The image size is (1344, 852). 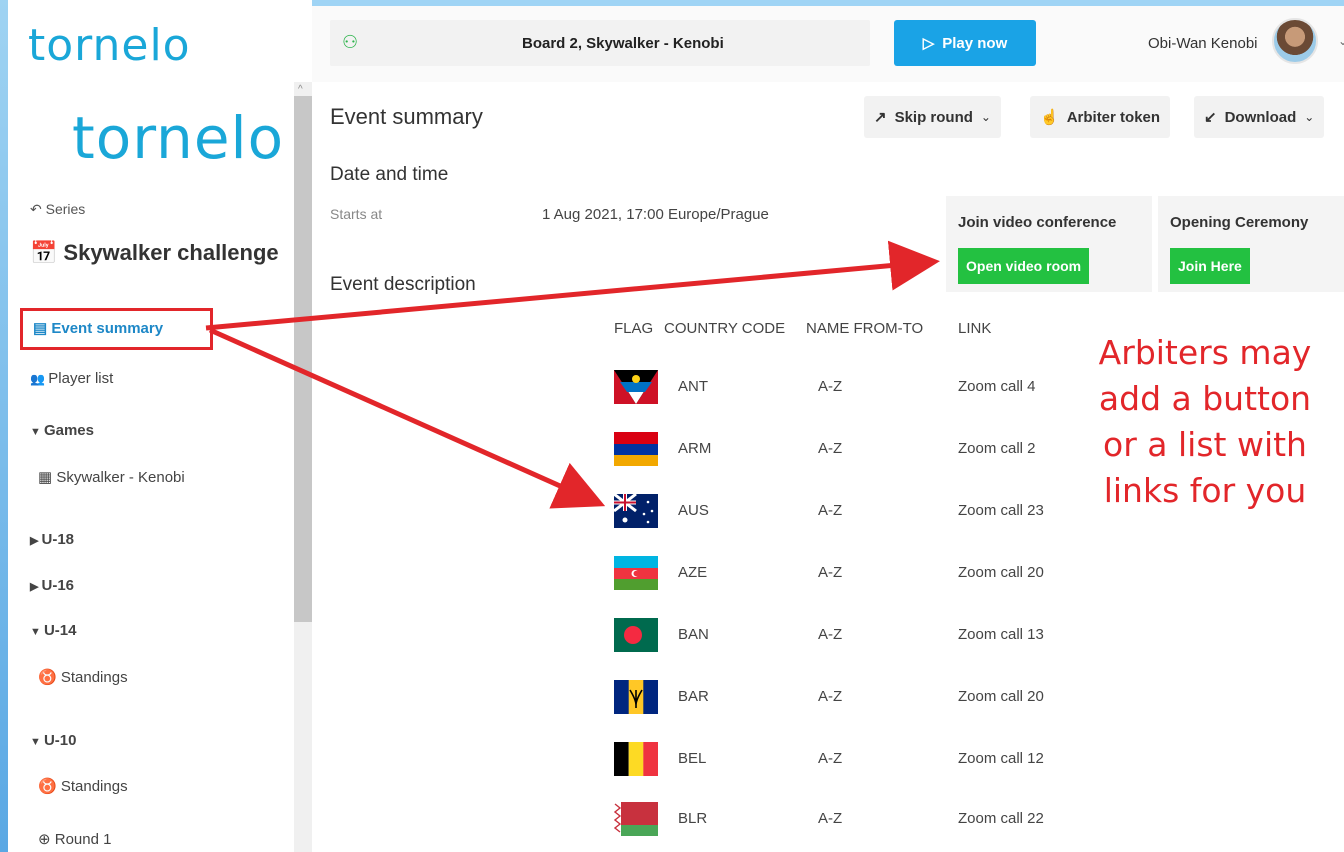 I want to click on arrow-to-flag-list, so click(x=407, y=418).